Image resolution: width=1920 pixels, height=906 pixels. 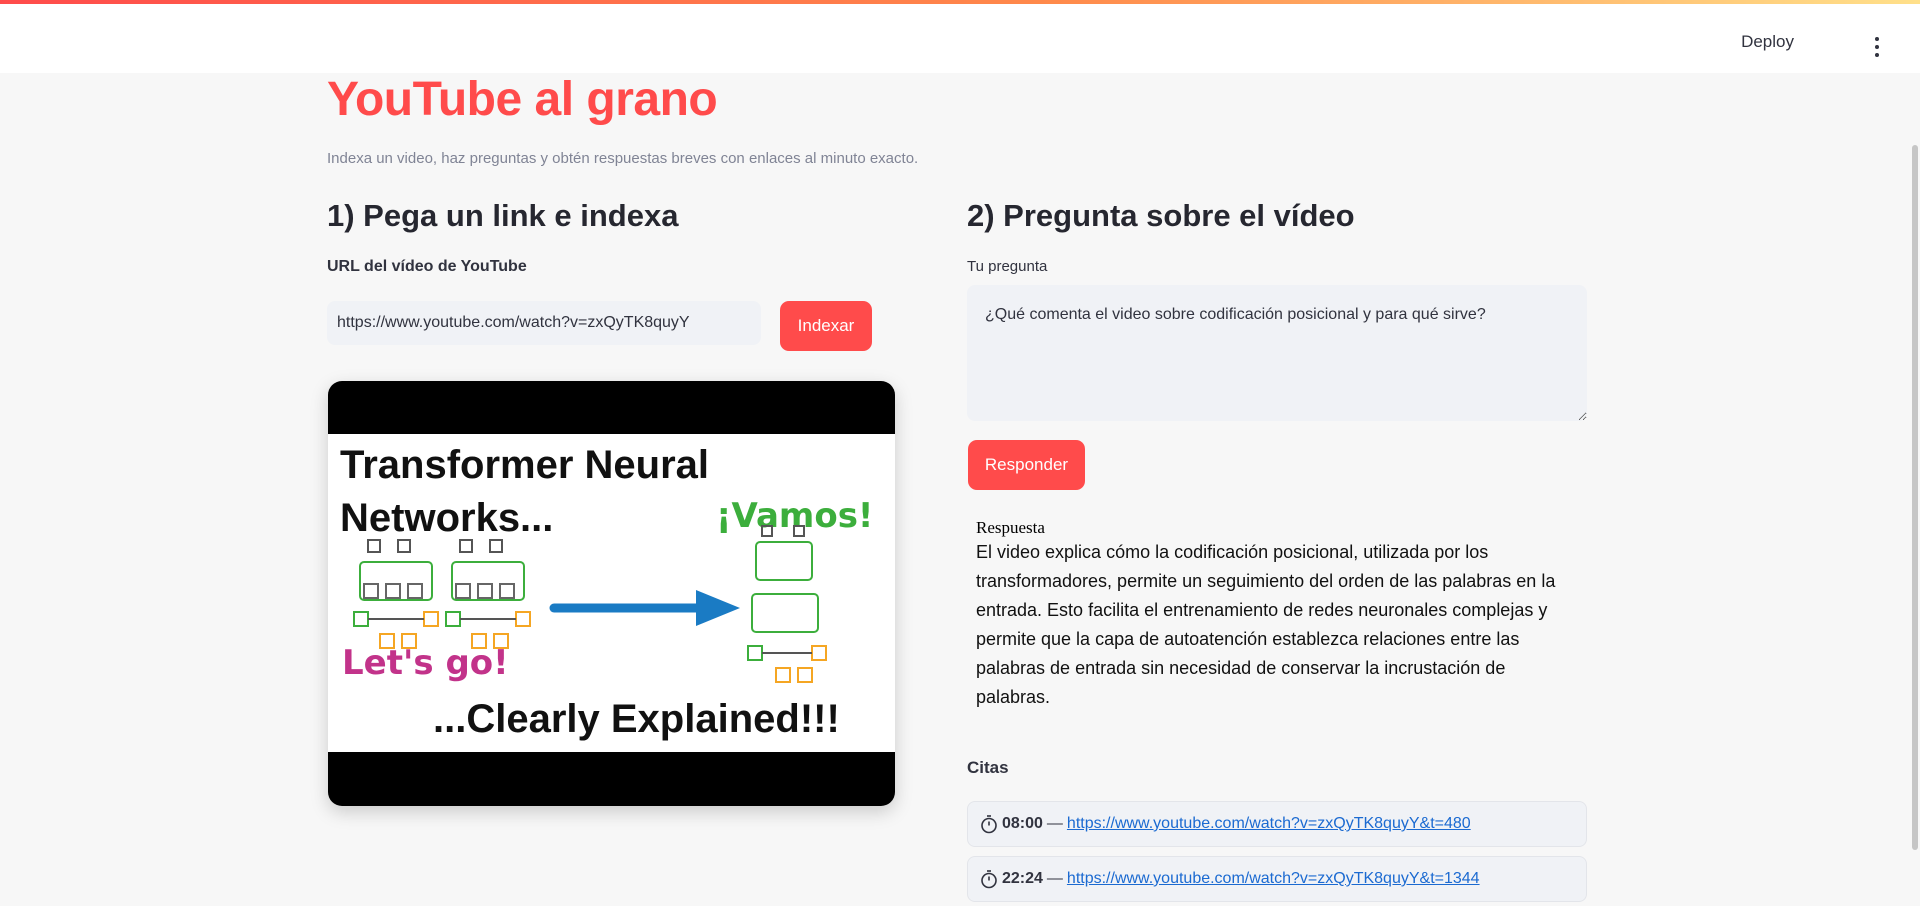 What do you see at coordinates (544, 323) in the screenshot?
I see `url-input` at bounding box center [544, 323].